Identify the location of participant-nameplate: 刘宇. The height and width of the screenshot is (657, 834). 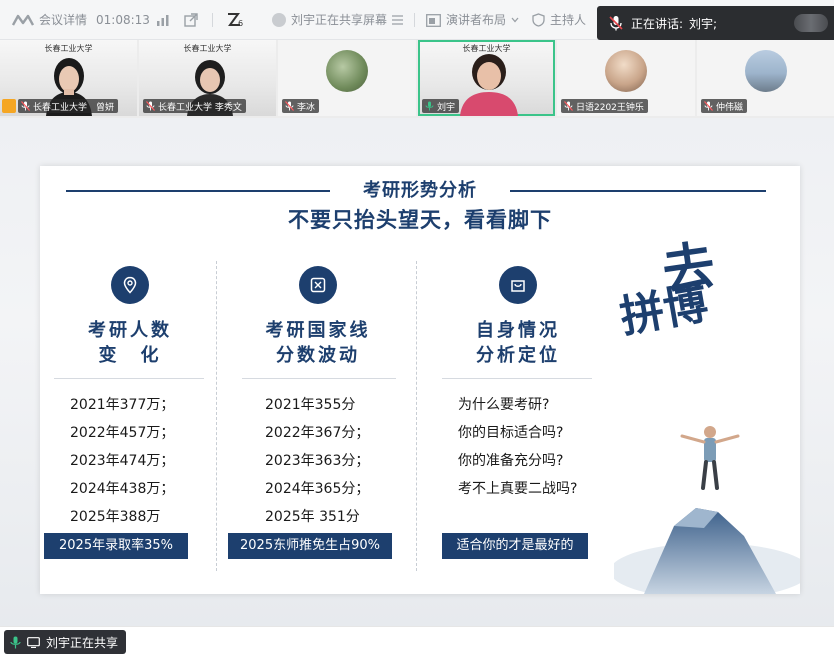
(441, 106).